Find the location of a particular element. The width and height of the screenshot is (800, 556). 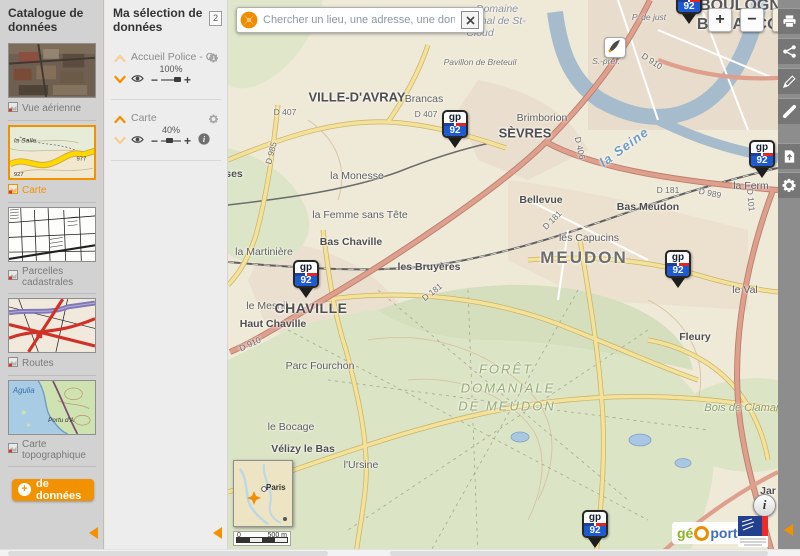

layer-info-icon: i is located at coordinates (204, 141).